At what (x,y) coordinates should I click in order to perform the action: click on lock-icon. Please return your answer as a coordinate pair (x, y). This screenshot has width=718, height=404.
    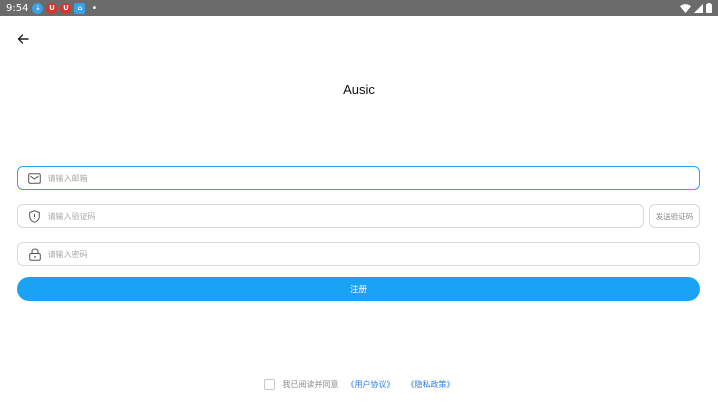
    Looking at the image, I should click on (35, 254).